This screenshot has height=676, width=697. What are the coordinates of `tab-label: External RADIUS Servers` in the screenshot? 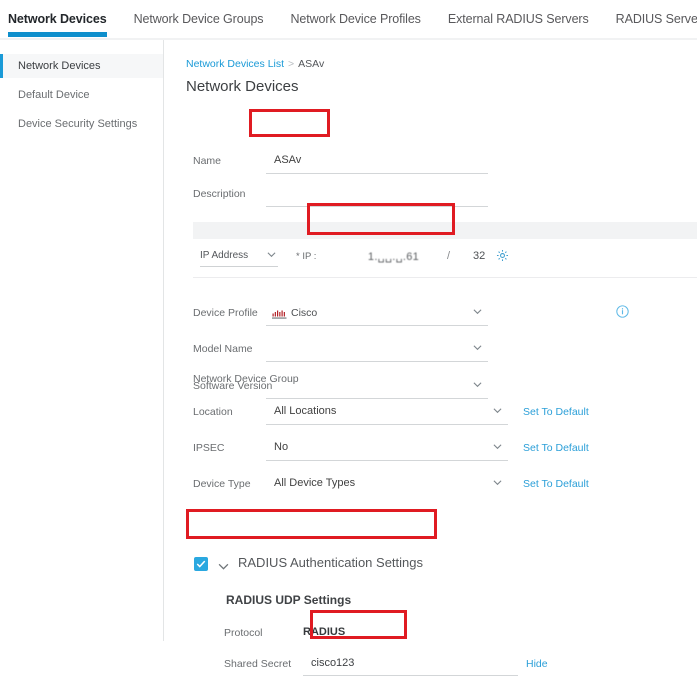 It's located at (518, 19).